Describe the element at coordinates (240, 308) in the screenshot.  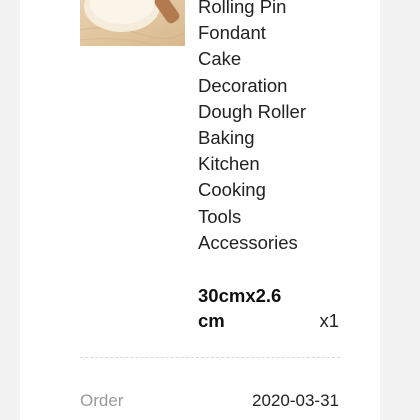
I see `product-variant: 30cmx2.6 cm` at that location.